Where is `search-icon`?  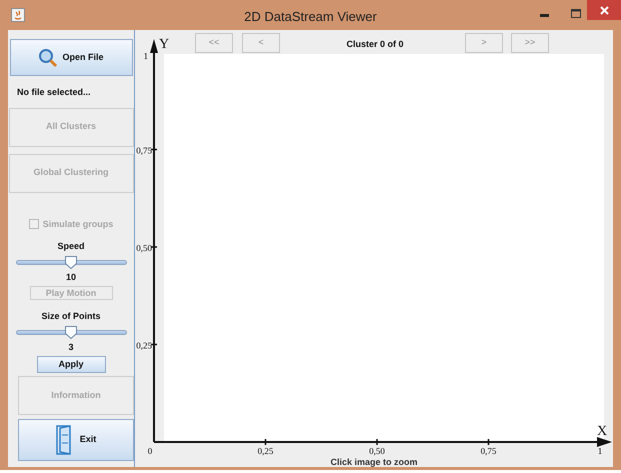
search-icon is located at coordinates (48, 58).